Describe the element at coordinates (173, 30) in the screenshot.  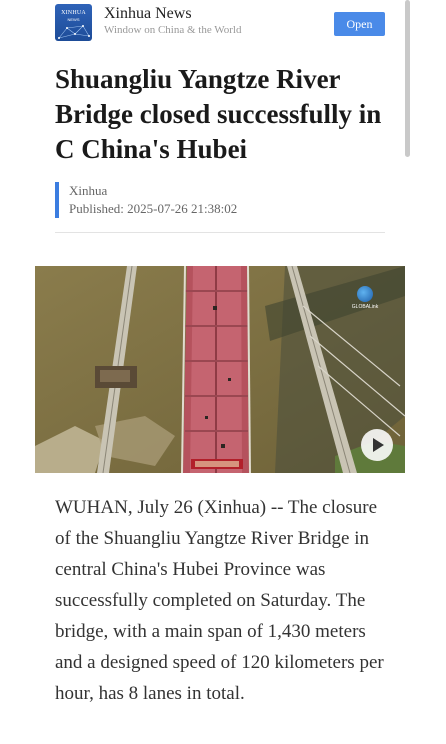
I see `app-tagline: Window on China & the World` at that location.